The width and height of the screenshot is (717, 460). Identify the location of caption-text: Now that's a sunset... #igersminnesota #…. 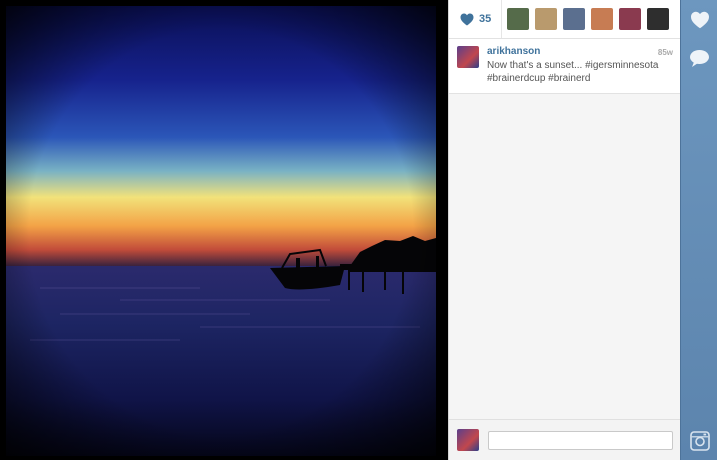
(573, 72).